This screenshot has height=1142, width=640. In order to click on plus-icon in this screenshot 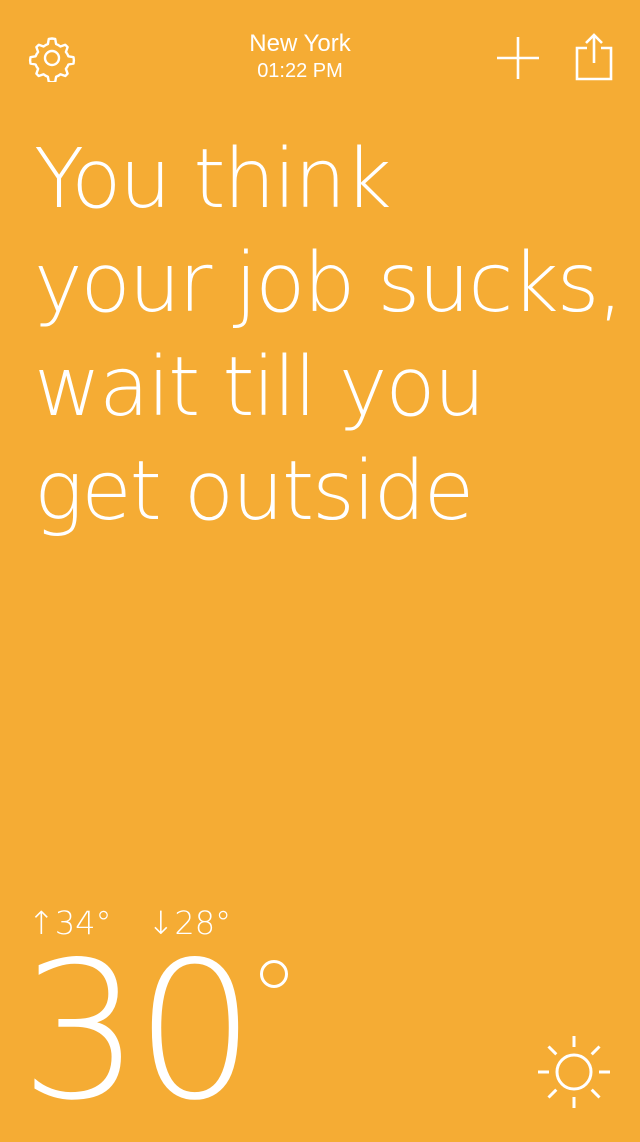, I will do `click(518, 58)`.